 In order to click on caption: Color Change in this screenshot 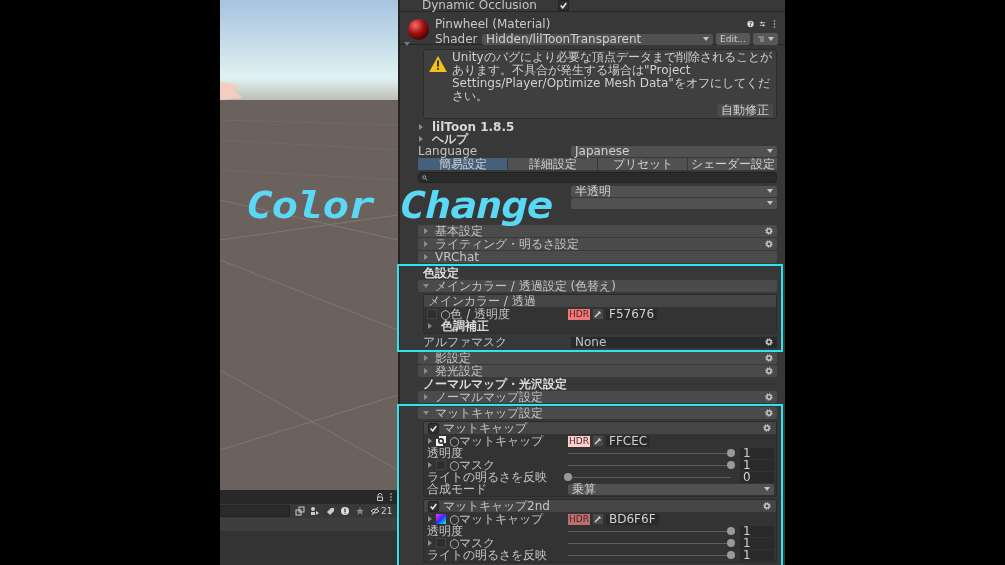, I will do `click(399, 206)`.